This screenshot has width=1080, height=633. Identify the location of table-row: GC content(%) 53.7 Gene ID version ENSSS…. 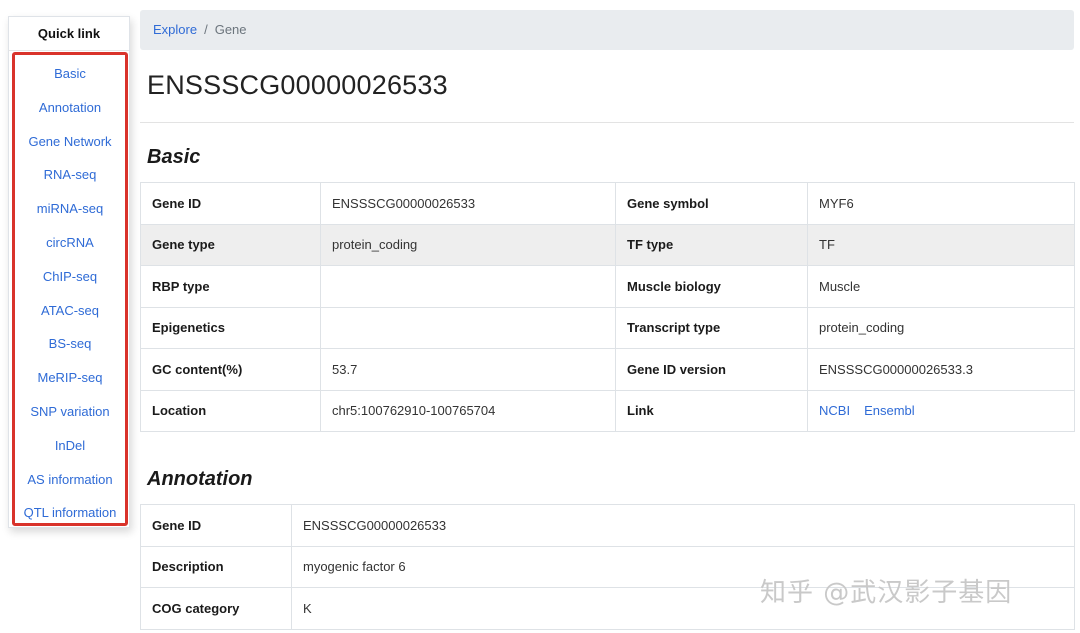
(607, 369).